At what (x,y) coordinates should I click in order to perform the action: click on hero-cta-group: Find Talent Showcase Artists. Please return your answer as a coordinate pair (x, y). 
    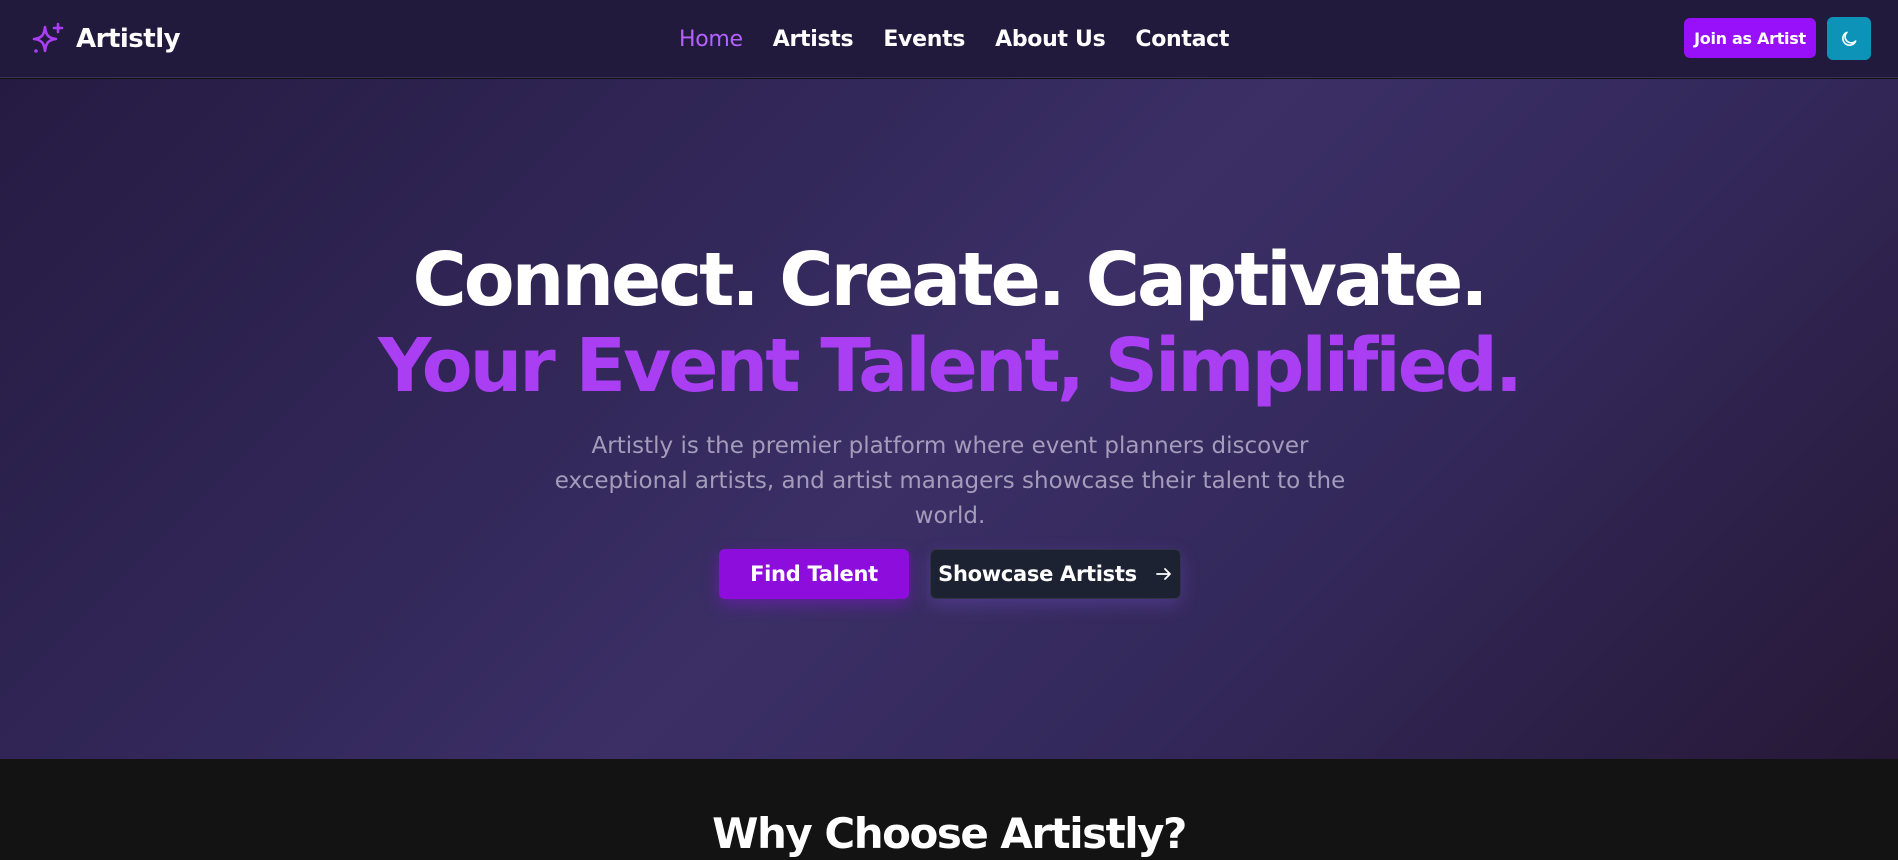
    Looking at the image, I should click on (949, 574).